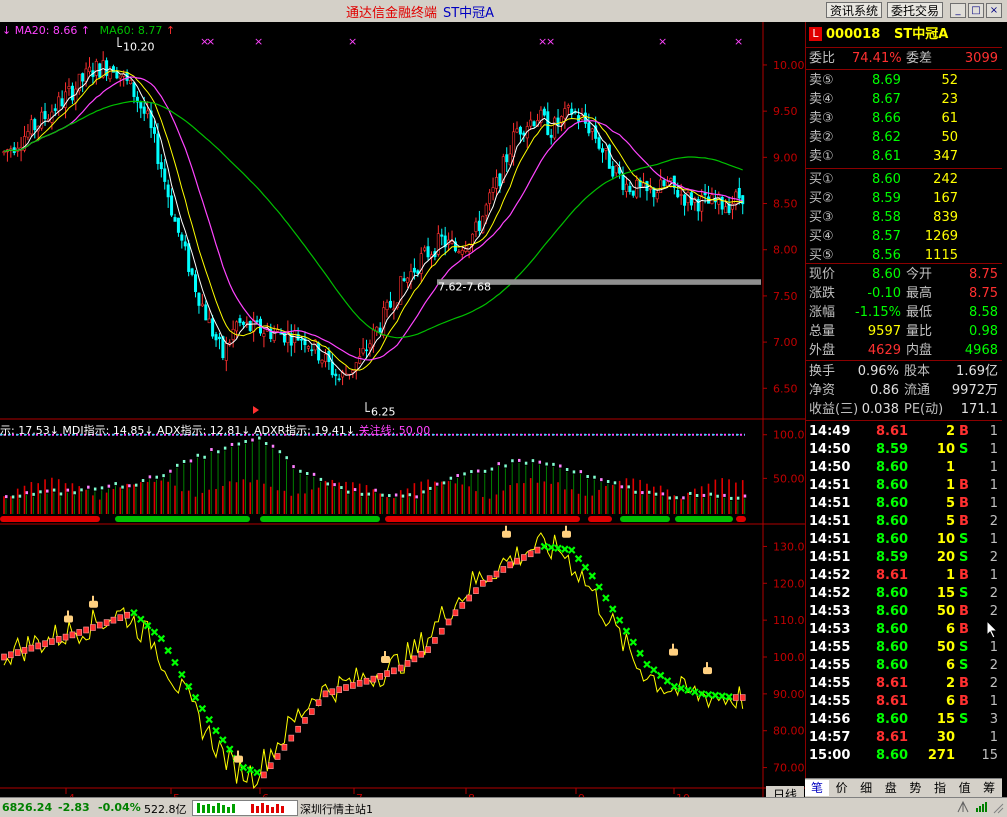 This screenshot has width=1007, height=817. Describe the element at coordinates (866, 788) in the screenshot. I see `tab-2: 细` at that location.